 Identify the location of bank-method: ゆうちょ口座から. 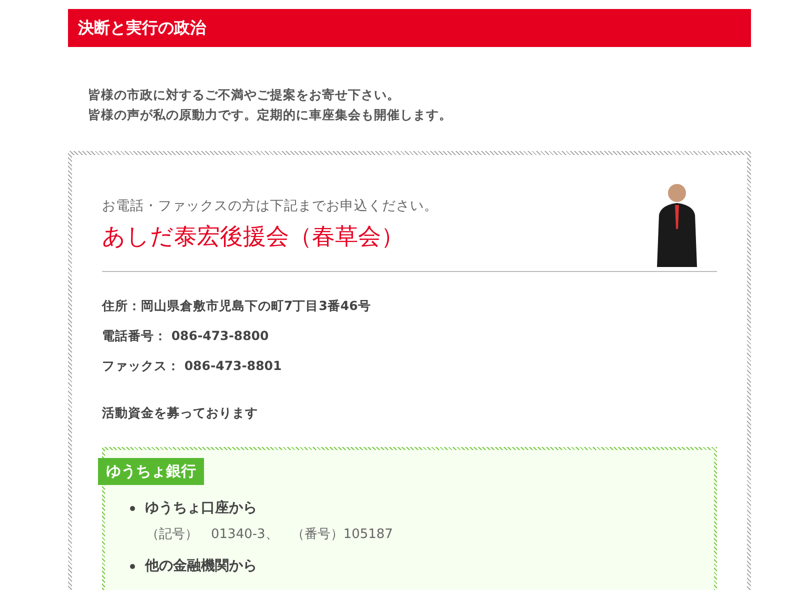
(201, 508).